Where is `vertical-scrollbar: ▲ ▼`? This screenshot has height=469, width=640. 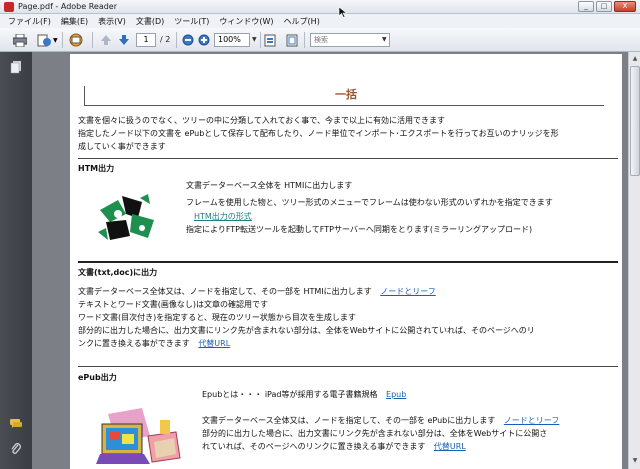 vertical-scrollbar: ▲ ▼ is located at coordinates (634, 260).